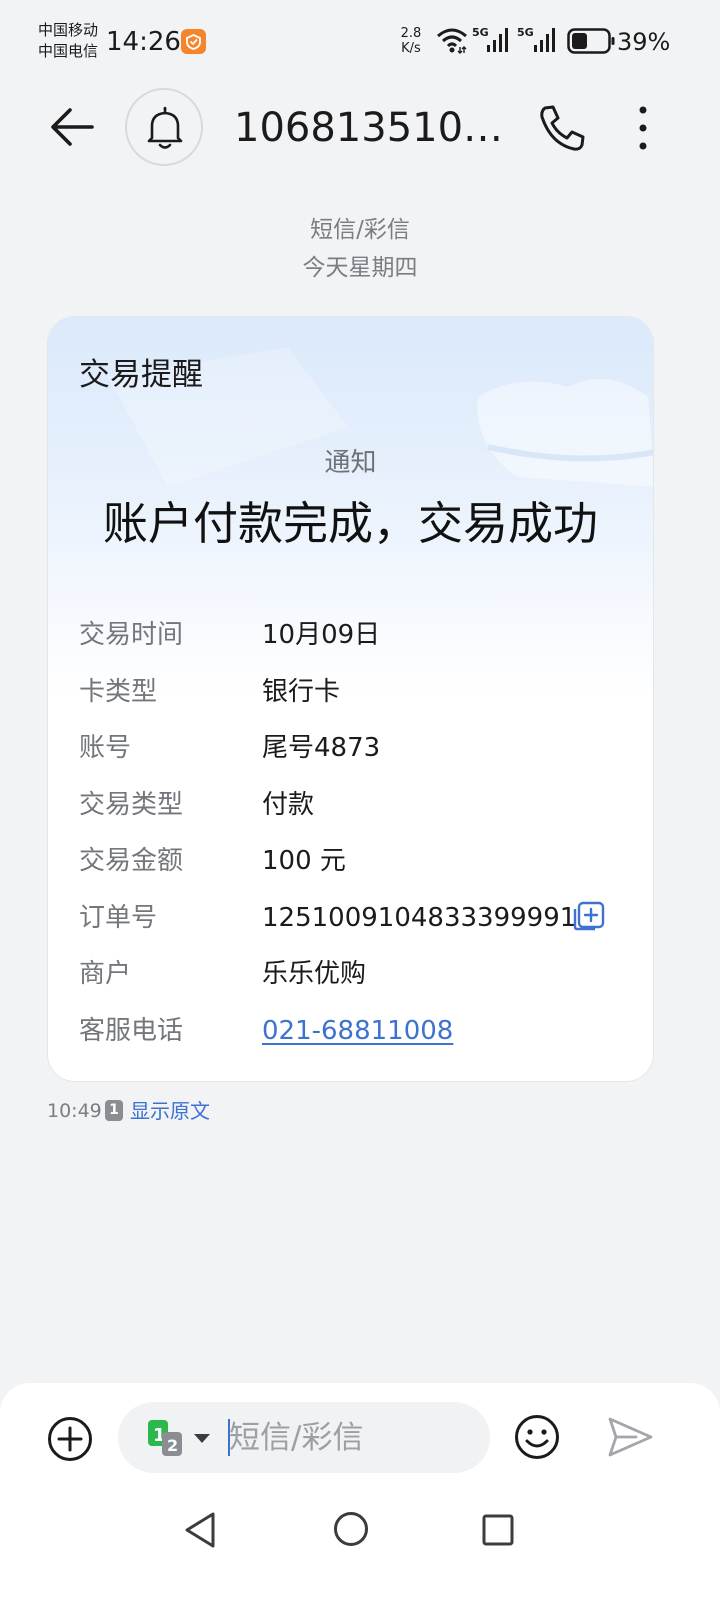 The width and height of the screenshot is (720, 1610). What do you see at coordinates (288, 804) in the screenshot?
I see `detail-value: 付款` at bounding box center [288, 804].